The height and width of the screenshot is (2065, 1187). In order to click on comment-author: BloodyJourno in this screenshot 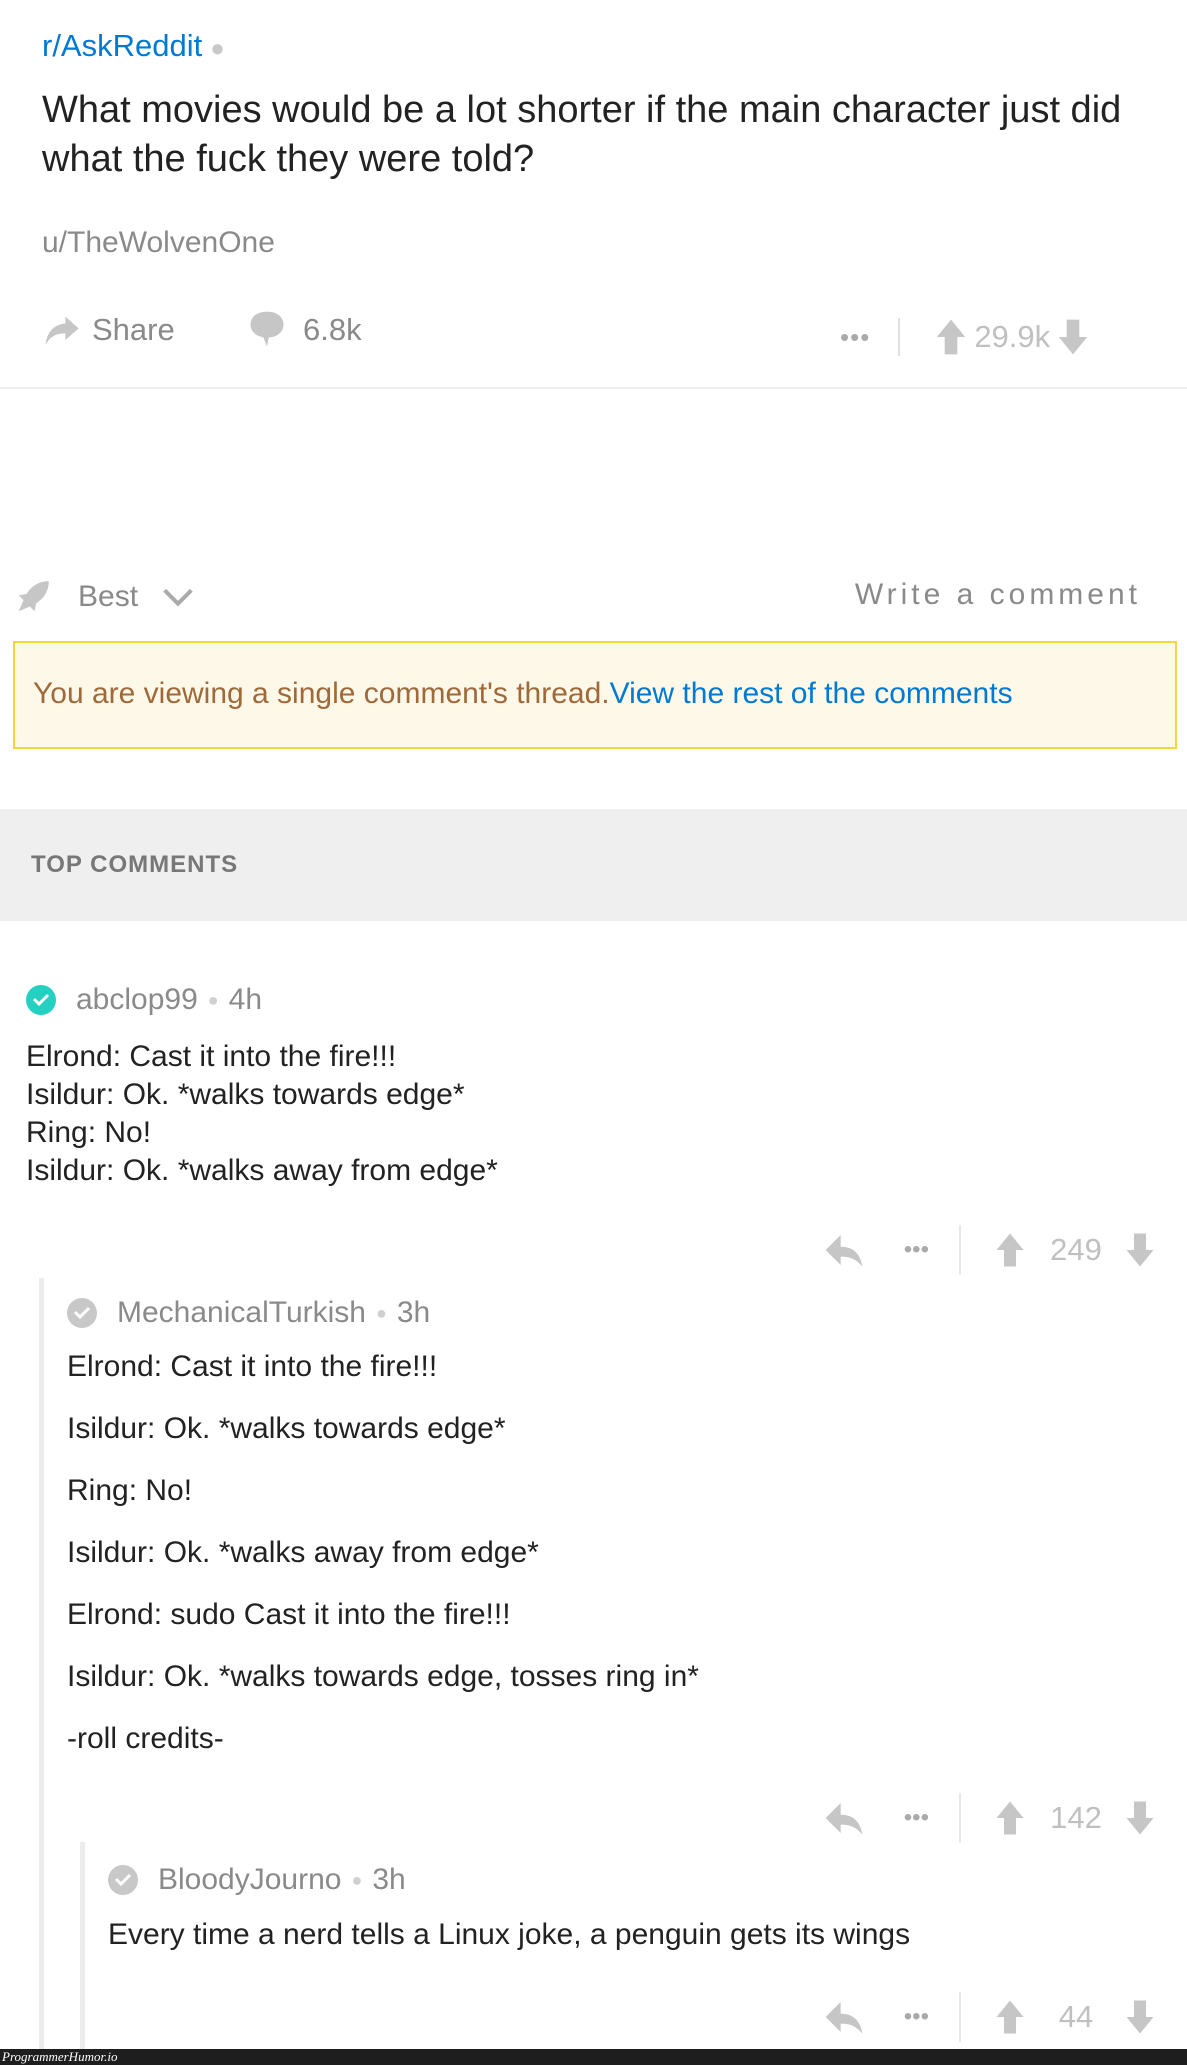, I will do `click(249, 1880)`.